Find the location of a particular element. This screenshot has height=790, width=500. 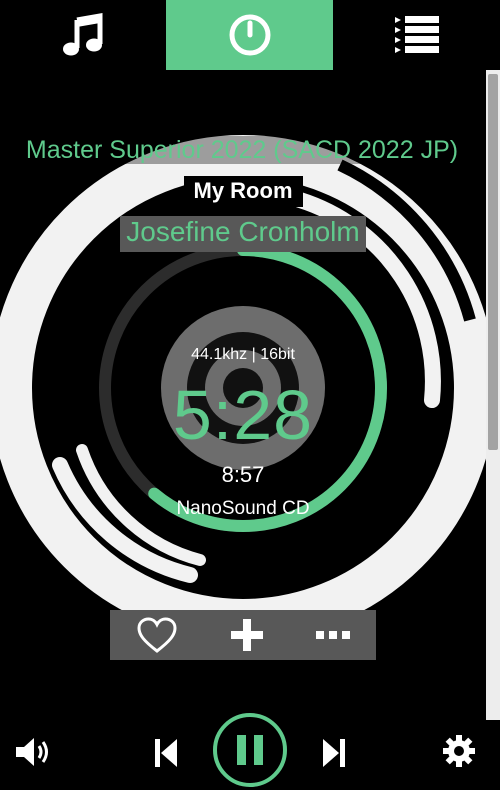

music-note-icon is located at coordinates (83, 34).